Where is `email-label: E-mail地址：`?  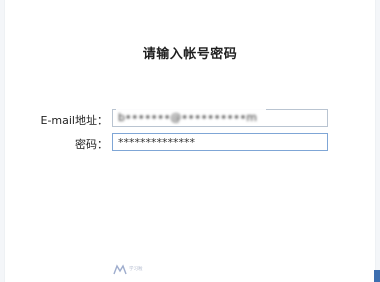
email-label: E-mail地址： is located at coordinates (74, 120).